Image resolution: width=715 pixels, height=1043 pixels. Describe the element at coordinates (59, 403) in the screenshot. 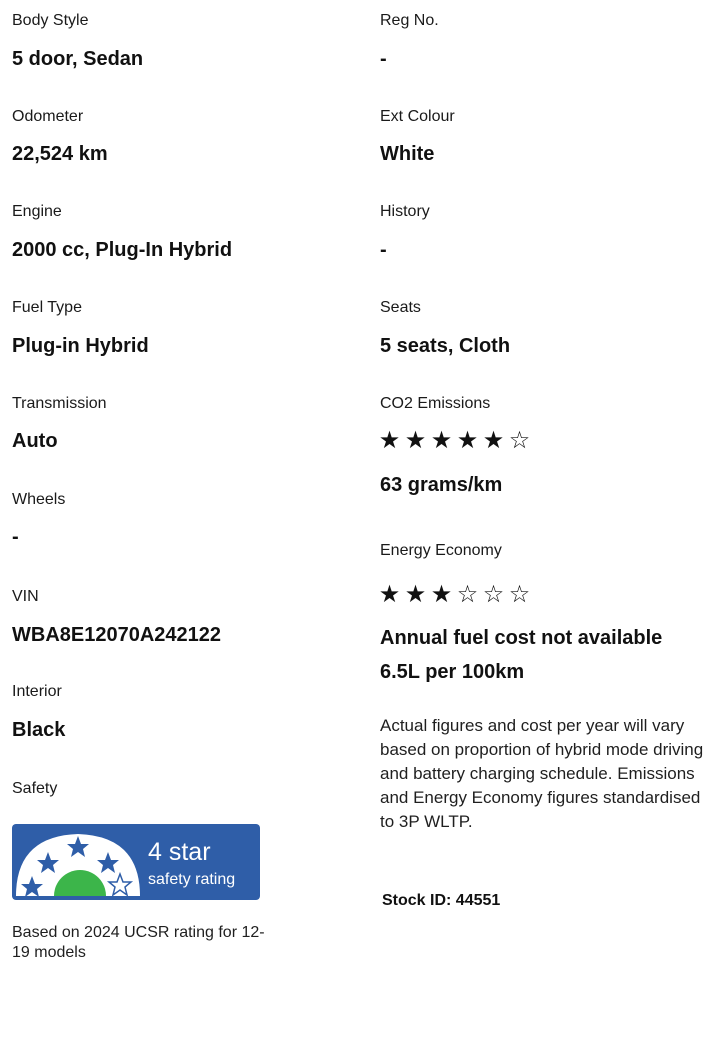

I see `transmission-label: Transmission` at that location.